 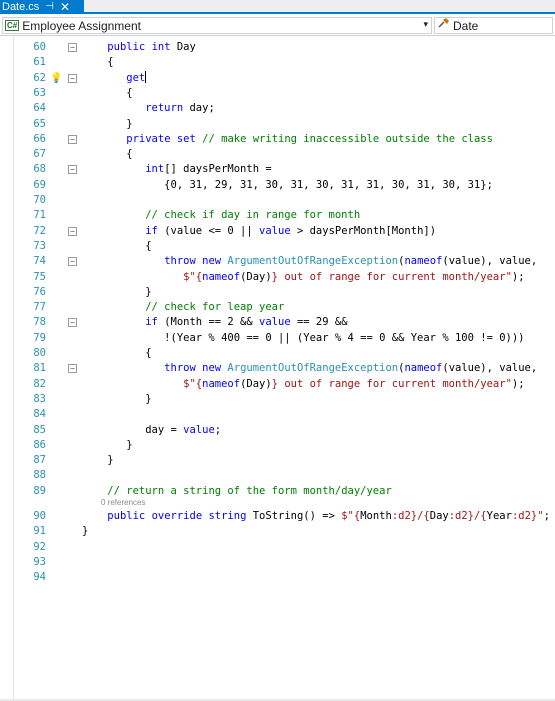 I want to click on code-line: 83 }, so click(x=277, y=399).